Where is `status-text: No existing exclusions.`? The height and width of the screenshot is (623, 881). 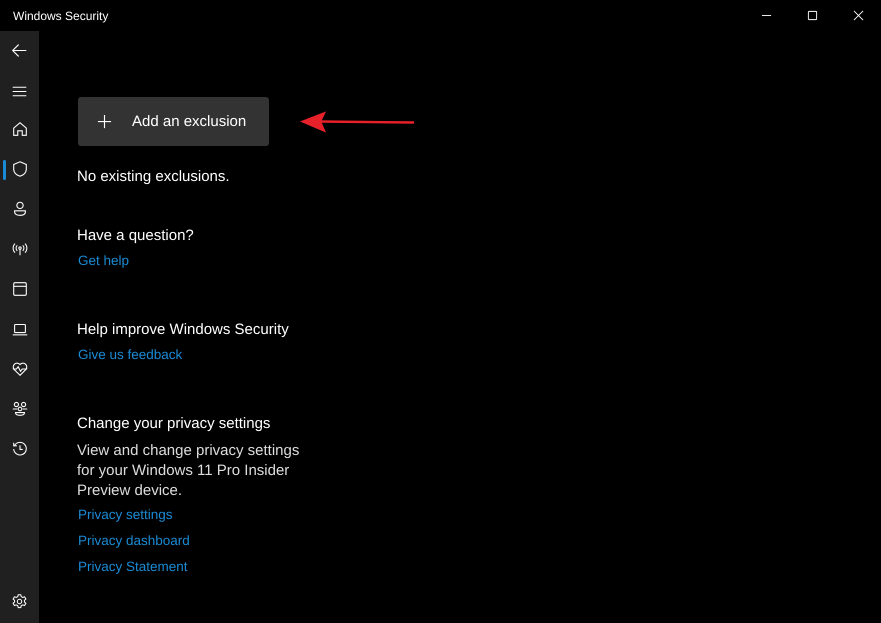 status-text: No existing exclusions. is located at coordinates (154, 176).